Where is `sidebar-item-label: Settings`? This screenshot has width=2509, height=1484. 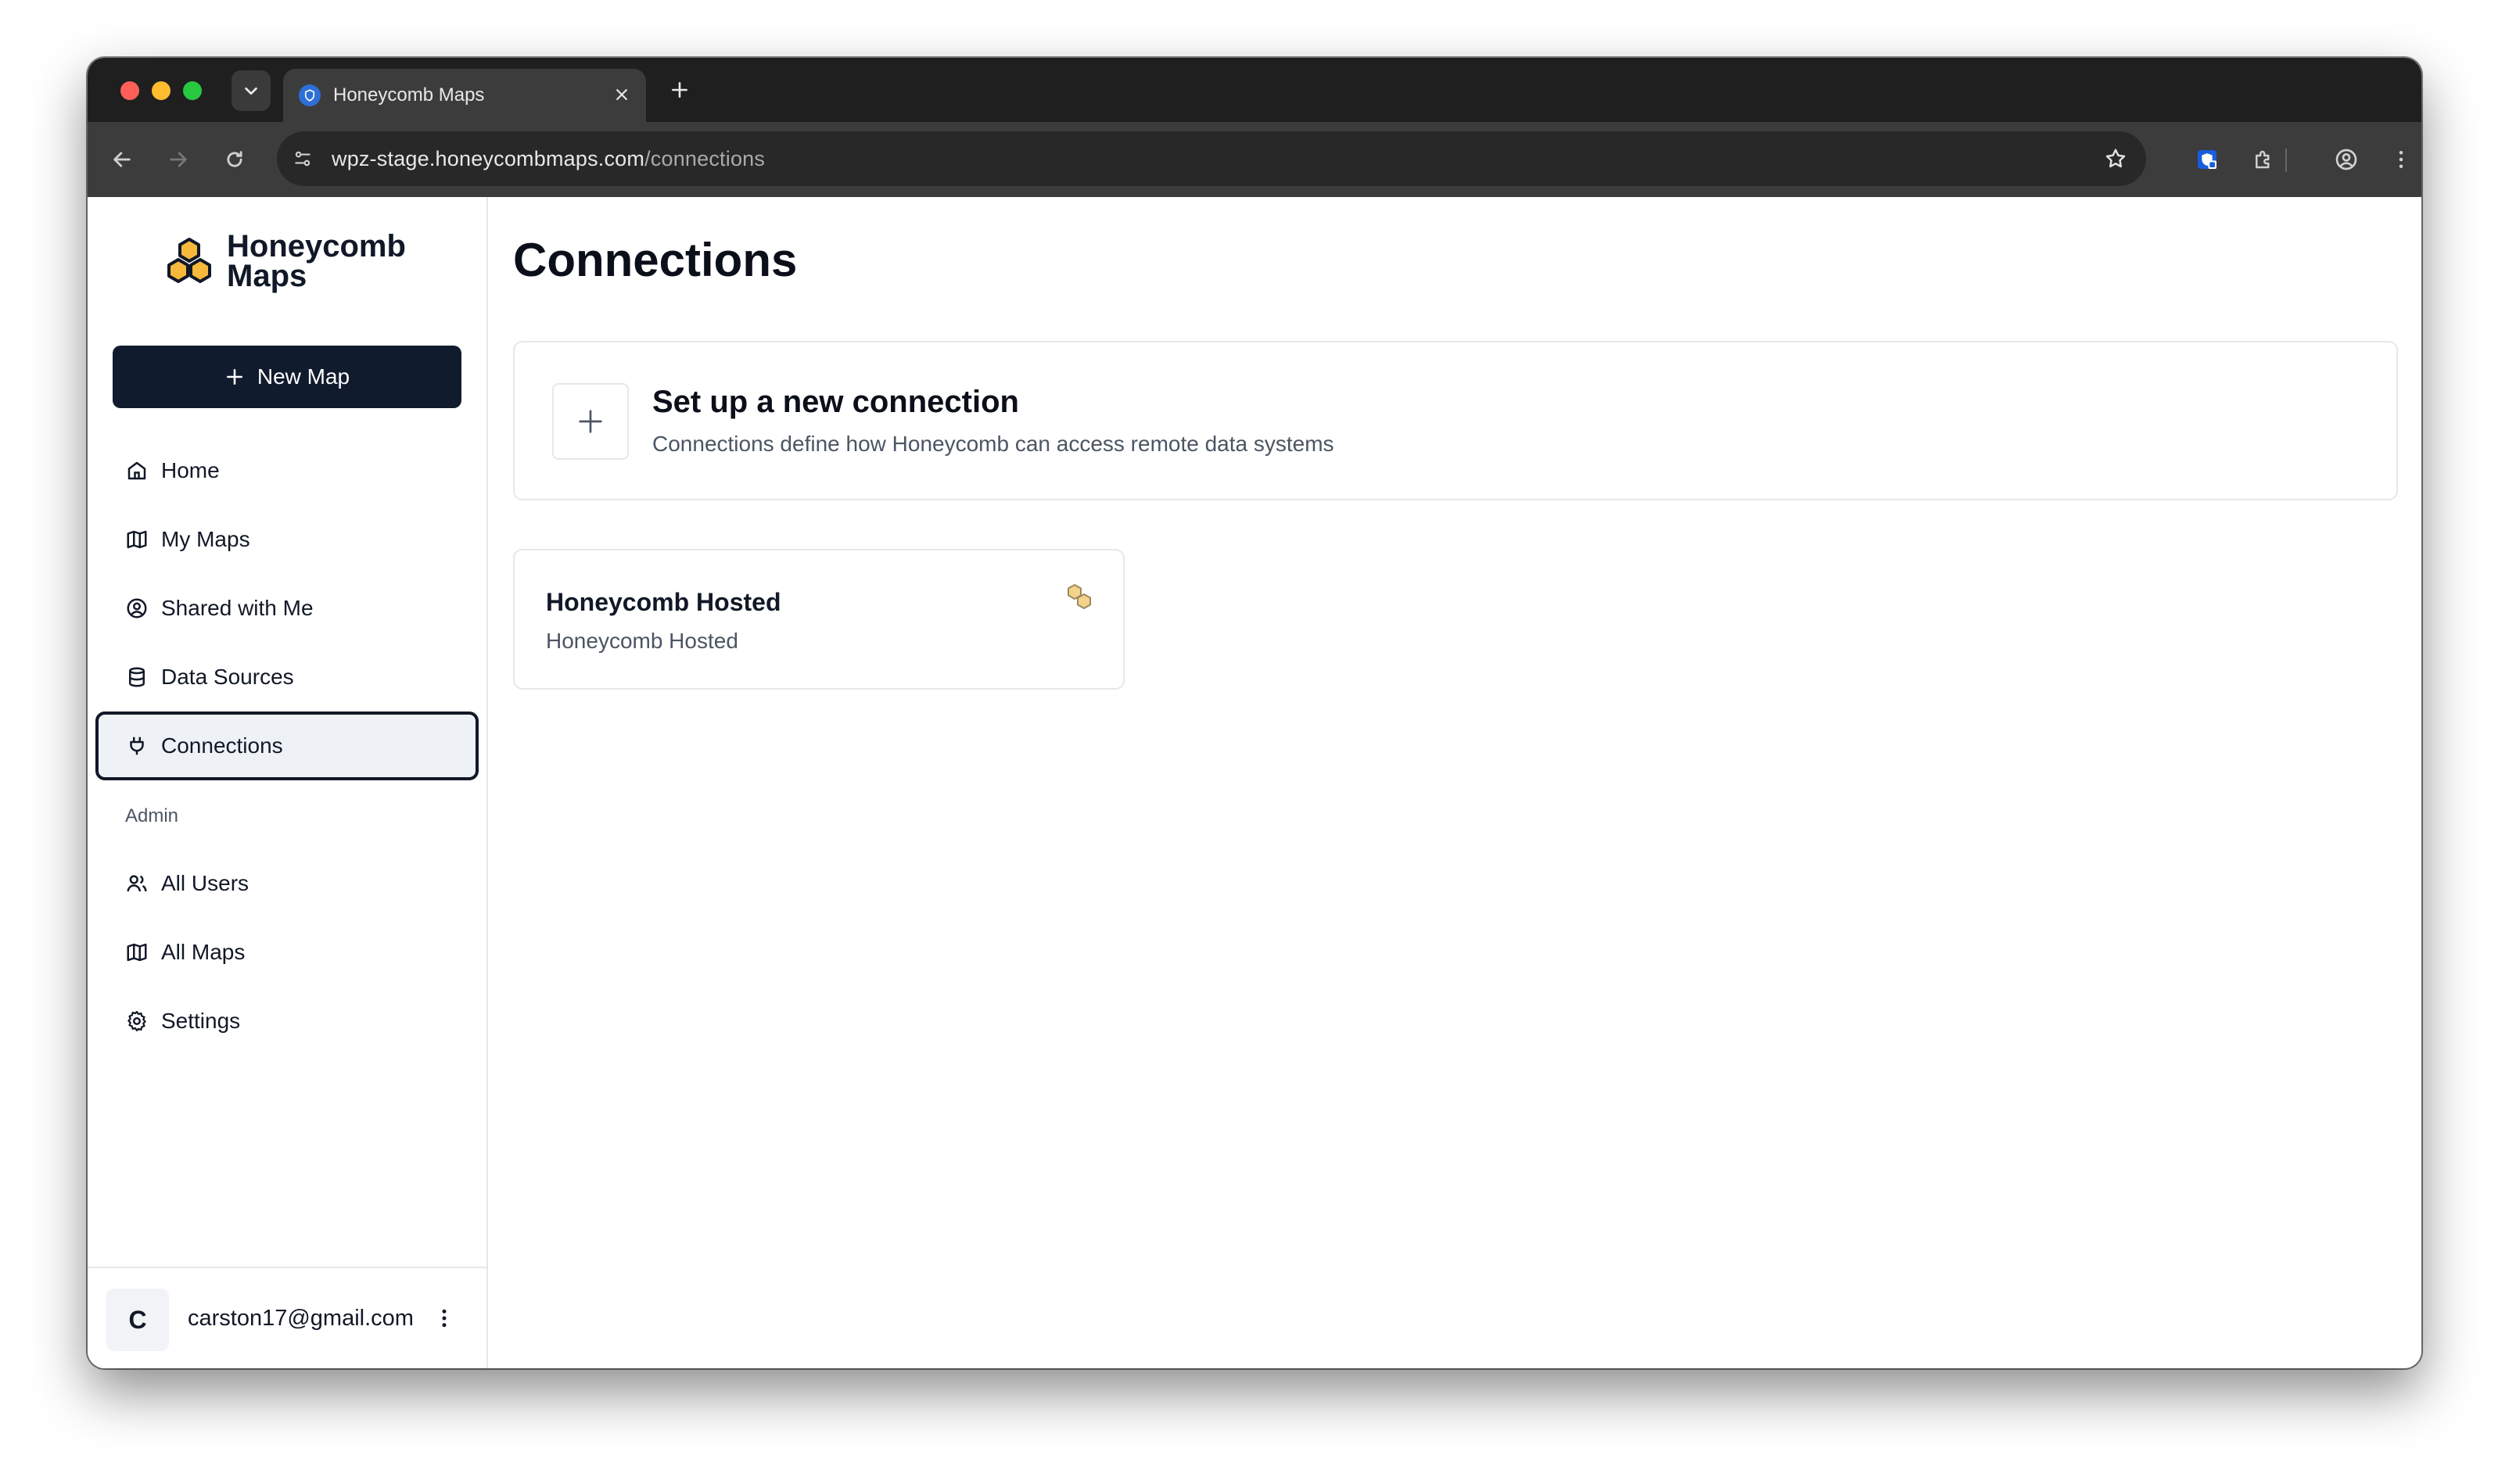
sidebar-item-label: Settings is located at coordinates (201, 1021).